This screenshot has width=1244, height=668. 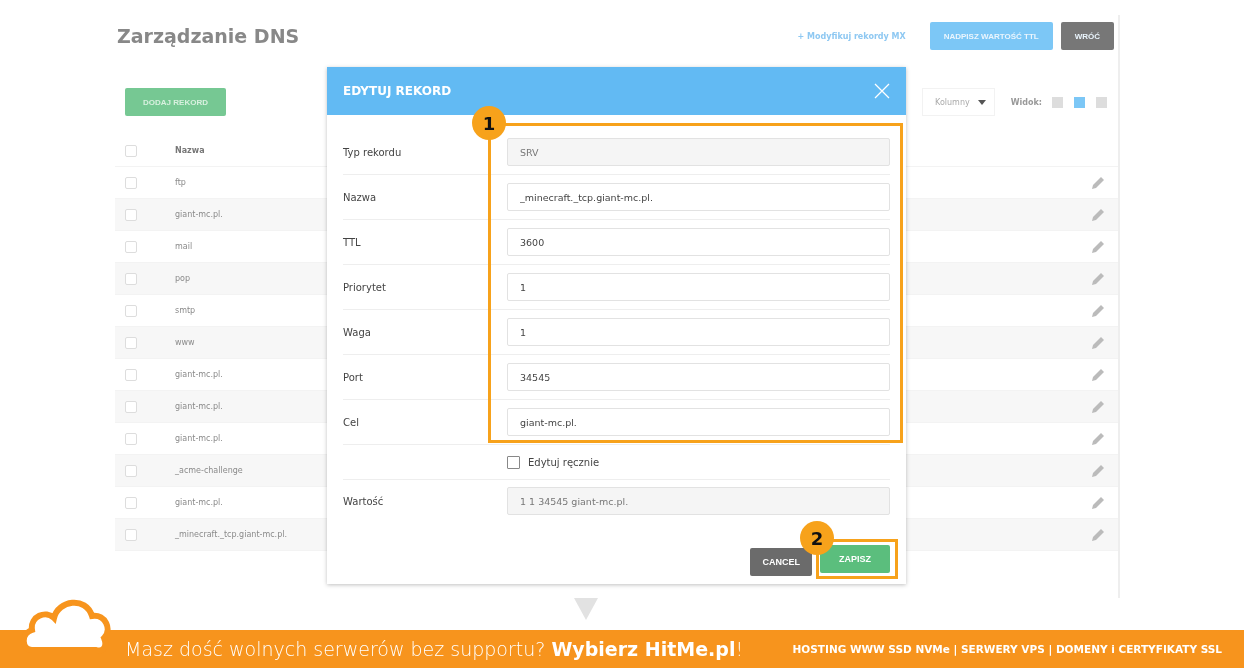 I want to click on step-badge: 2, so click(x=817, y=538).